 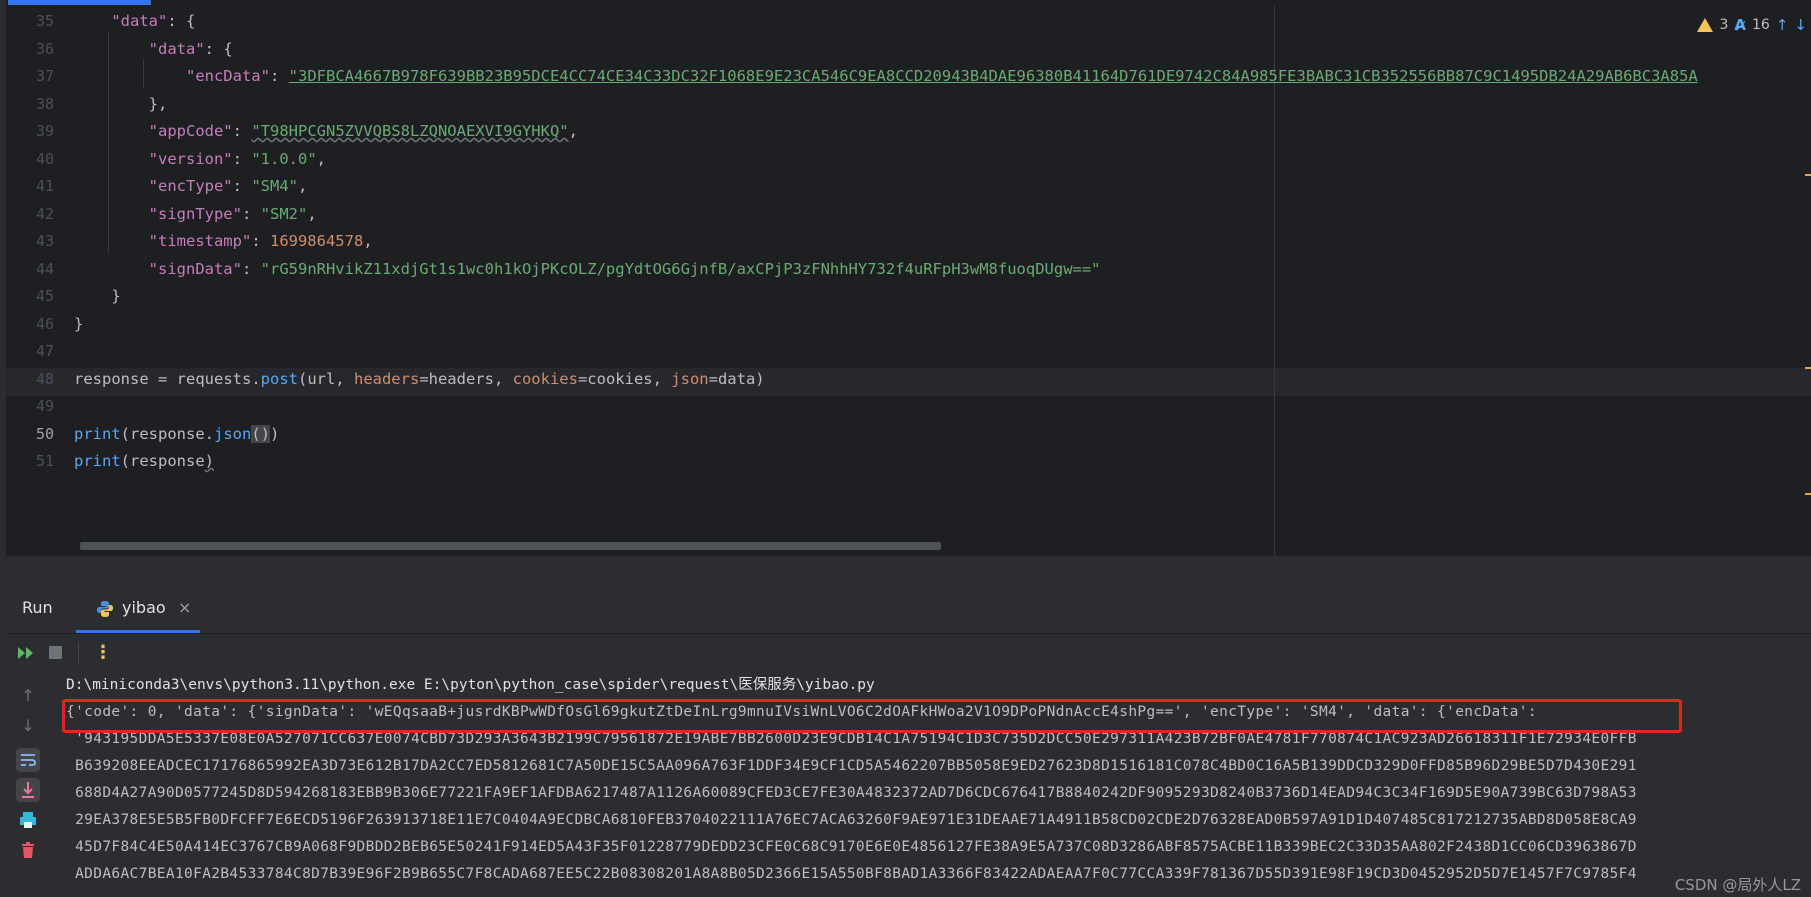 I want to click on tab-label: yibao, so click(x=144, y=607).